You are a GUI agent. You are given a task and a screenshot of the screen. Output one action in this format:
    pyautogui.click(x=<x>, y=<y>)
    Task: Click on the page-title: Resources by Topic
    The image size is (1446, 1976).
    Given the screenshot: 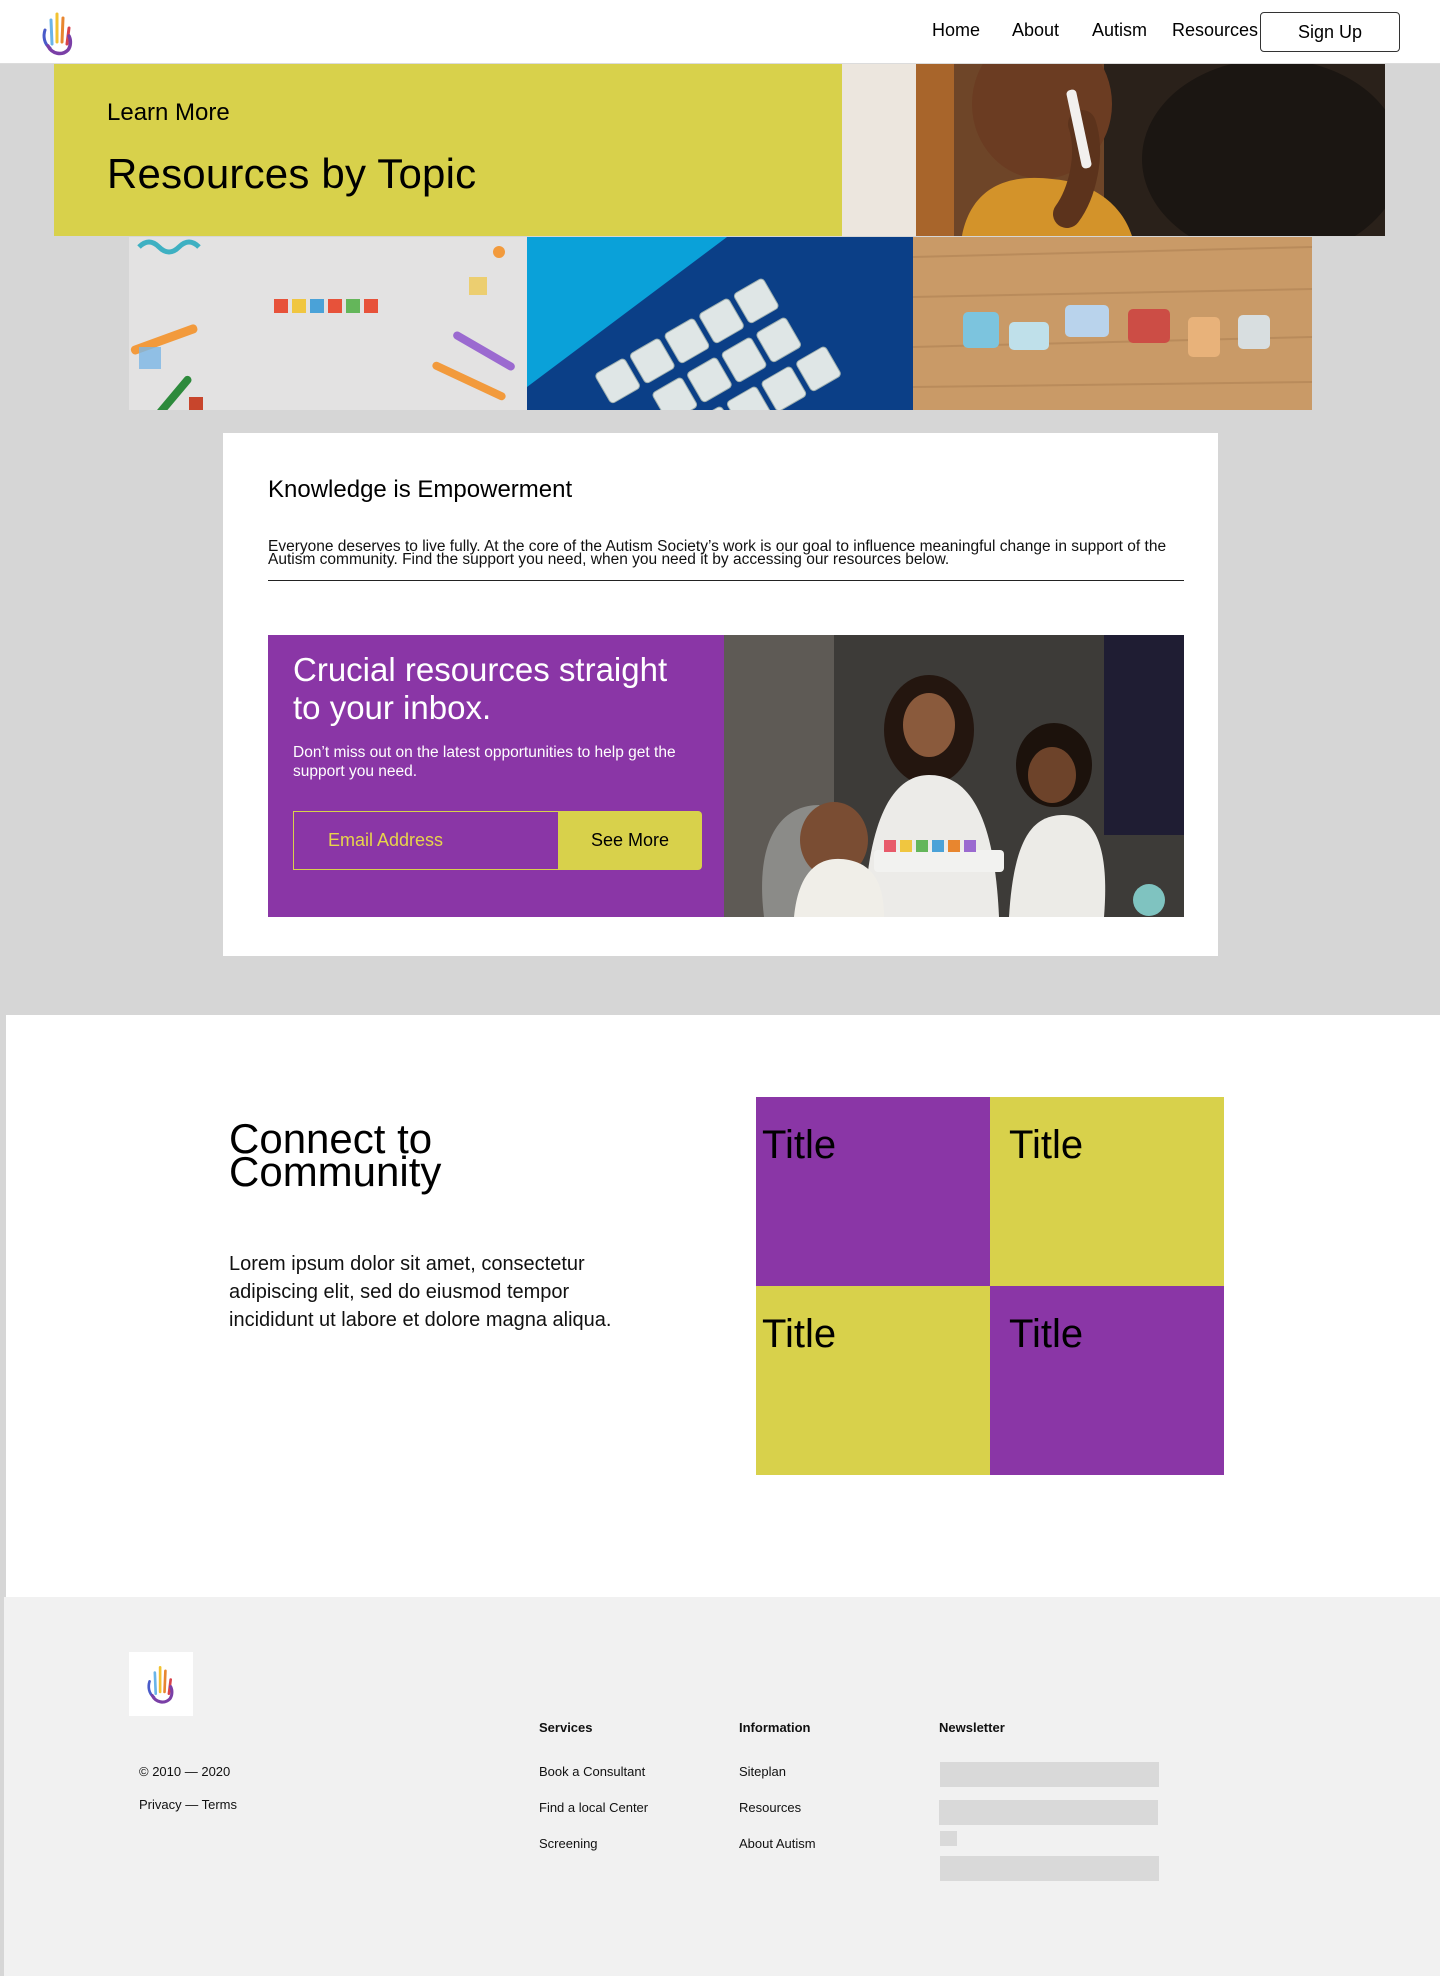 What is the action you would take?
    pyautogui.click(x=292, y=173)
    